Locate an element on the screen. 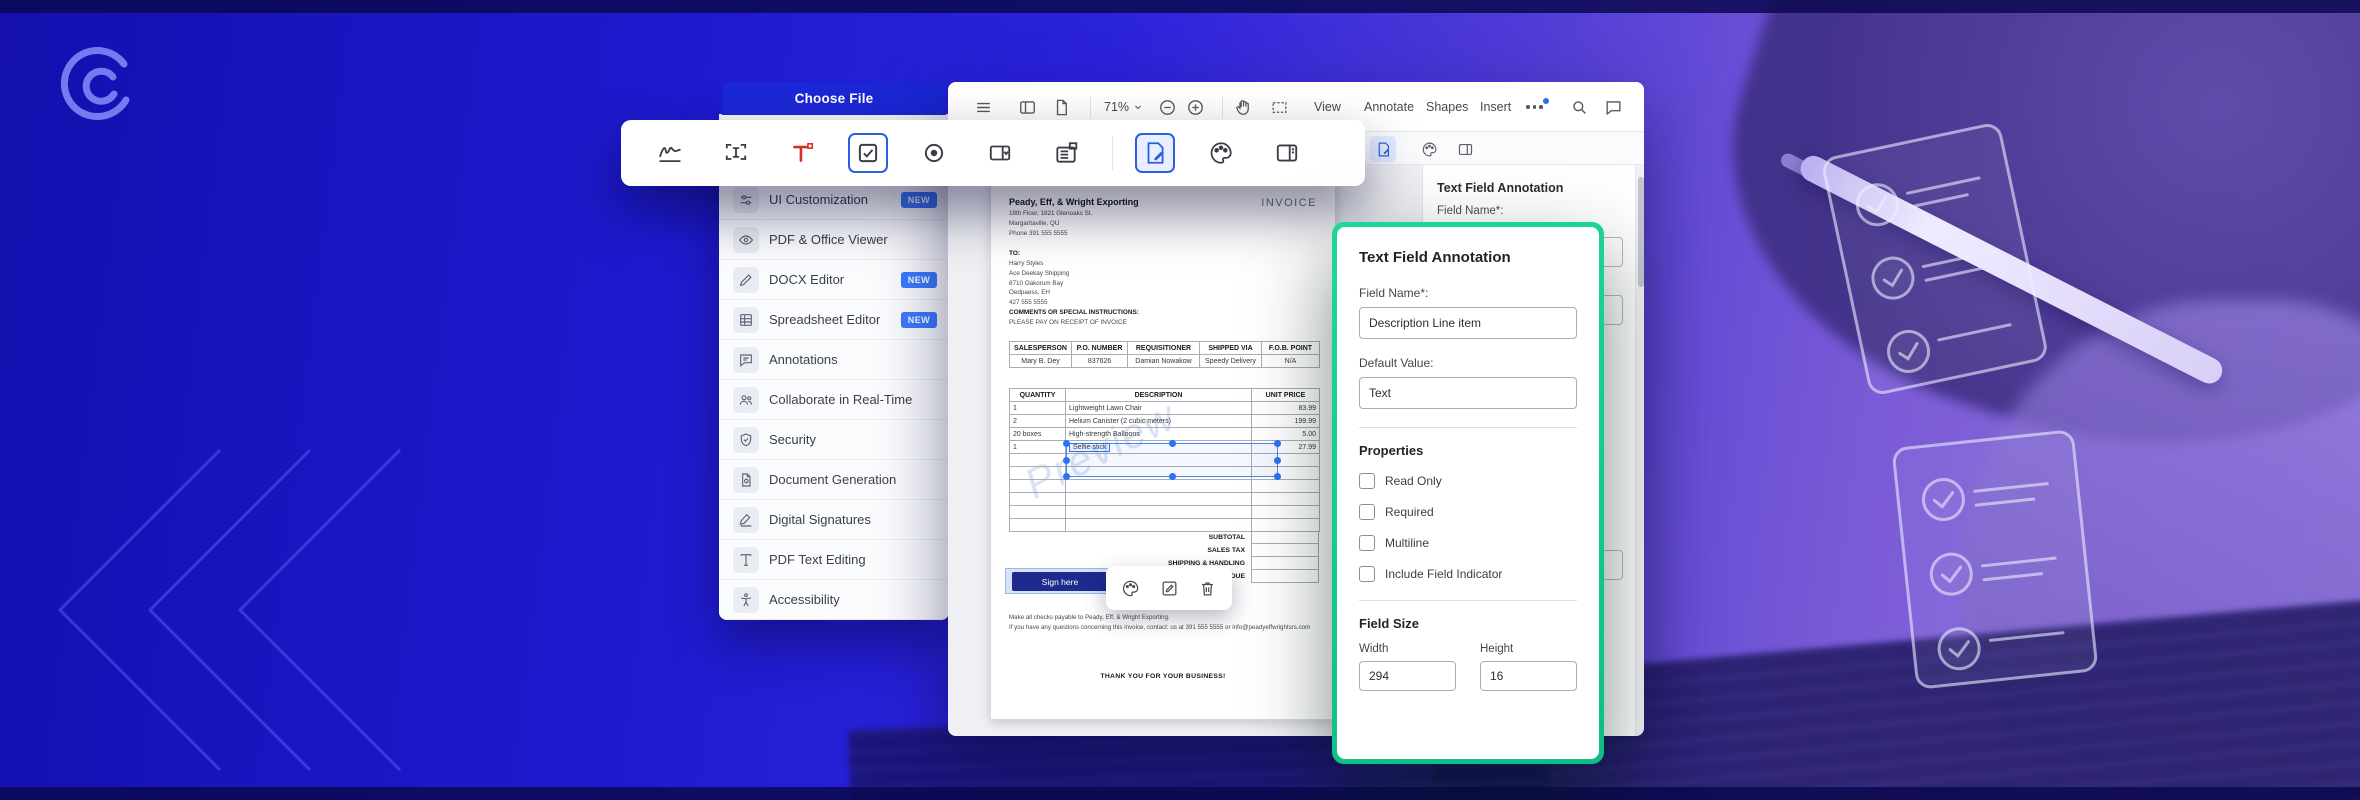 Image resolution: width=2360 pixels, height=800 pixels. digital-signatures-icon is located at coordinates (746, 519).